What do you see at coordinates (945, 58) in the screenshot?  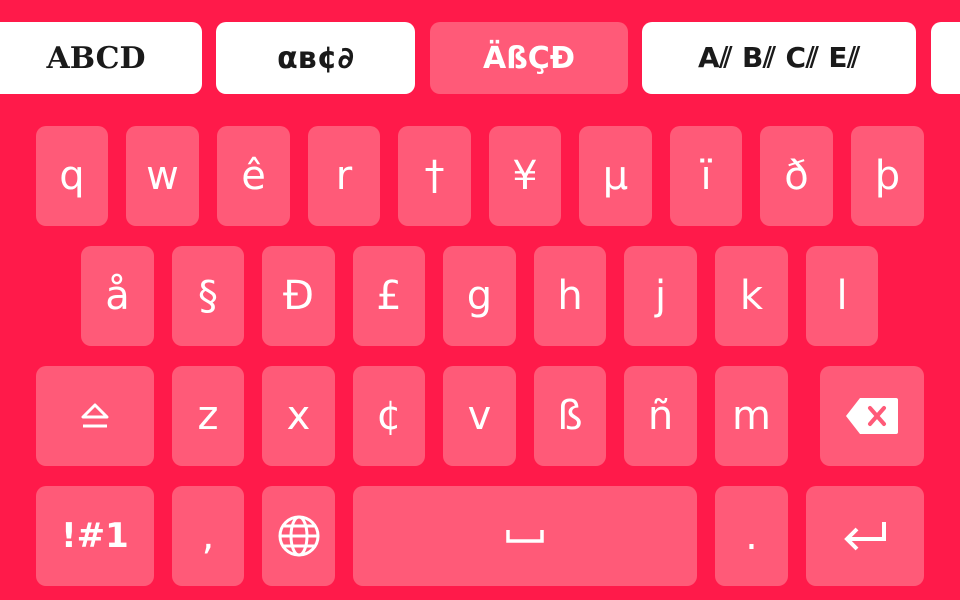 I see `font-chip-partial` at bounding box center [945, 58].